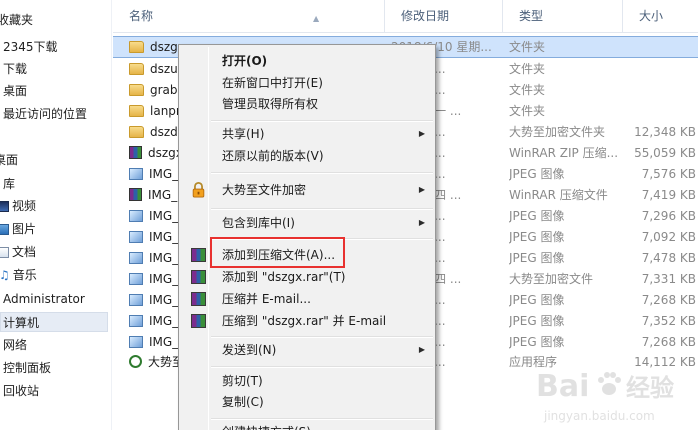 This screenshot has height=430, width=698. Describe the element at coordinates (307, 381) in the screenshot. I see `menu-item-cut: 剪切(T)` at that location.